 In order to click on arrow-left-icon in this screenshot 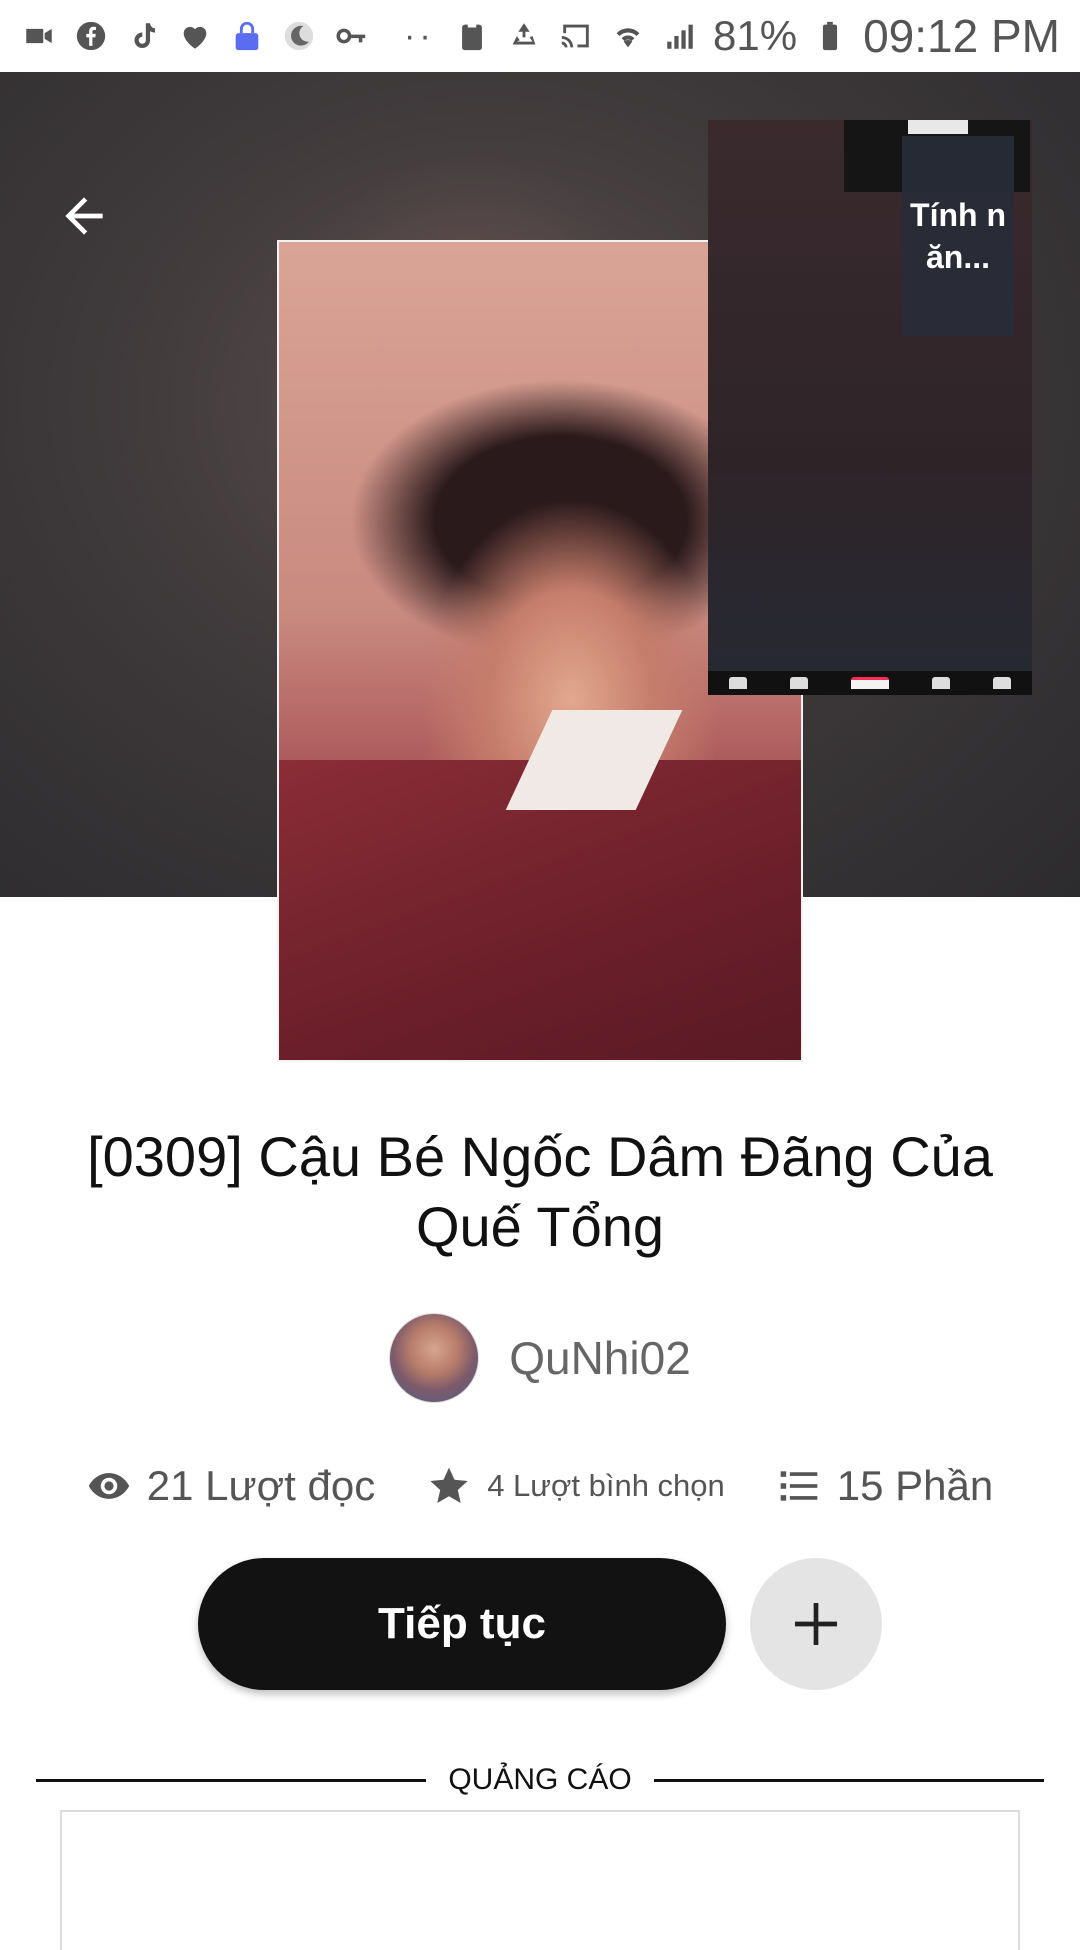, I will do `click(84, 216)`.